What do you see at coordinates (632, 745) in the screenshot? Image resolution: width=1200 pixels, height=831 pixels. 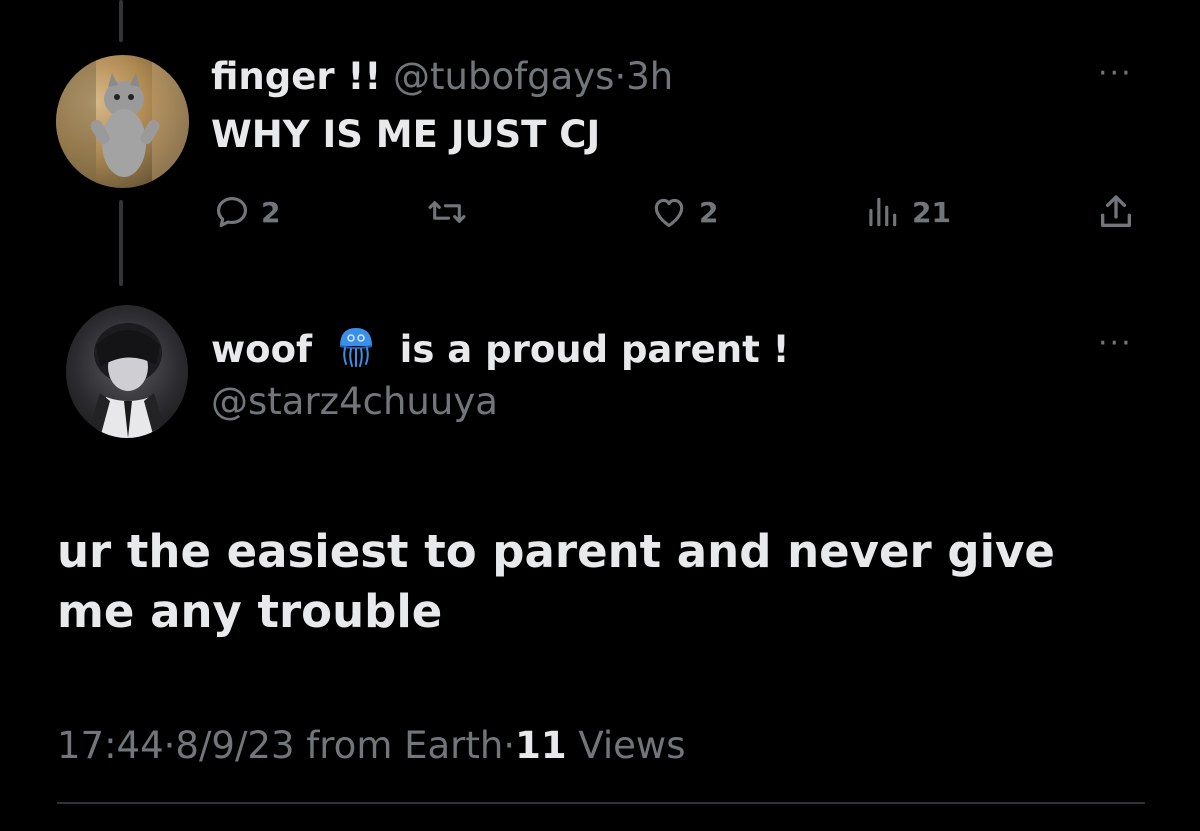 I see `views-label: Views` at bounding box center [632, 745].